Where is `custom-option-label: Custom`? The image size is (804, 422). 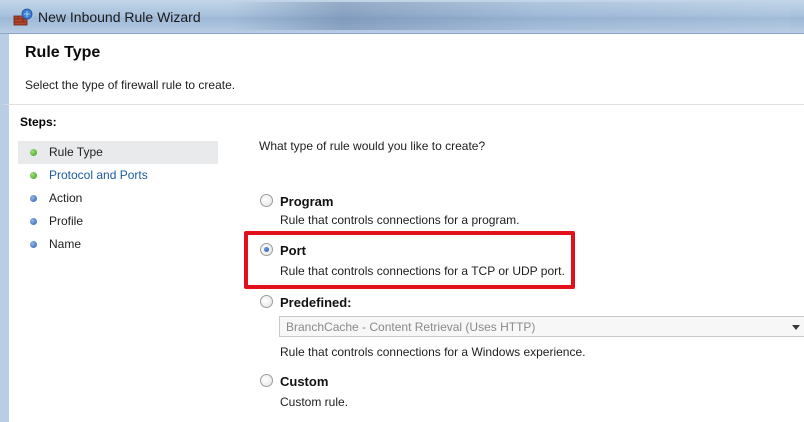 custom-option-label: Custom is located at coordinates (304, 381).